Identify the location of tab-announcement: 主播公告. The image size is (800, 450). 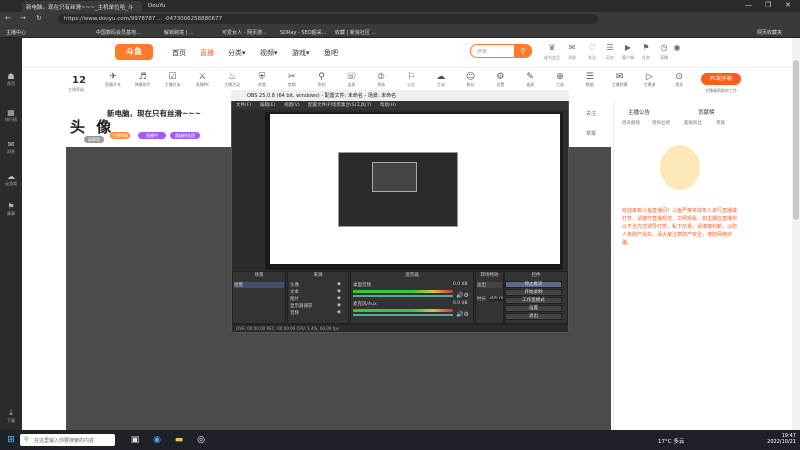
(639, 112).